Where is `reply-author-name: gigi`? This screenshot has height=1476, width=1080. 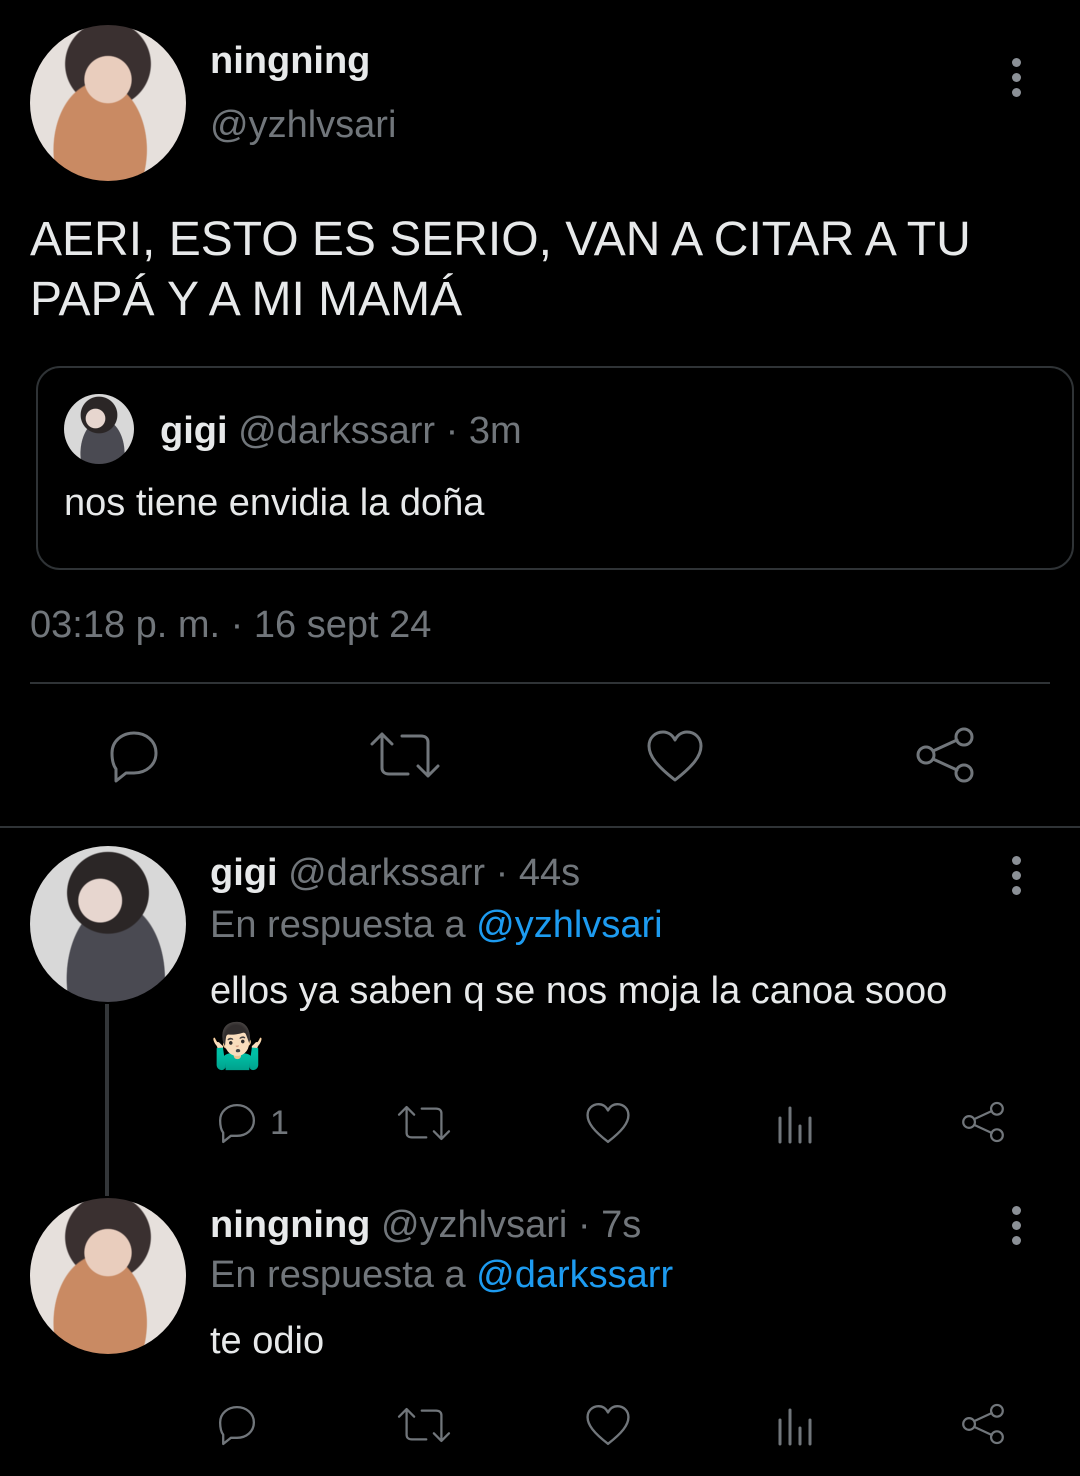
reply-author-name: gigi is located at coordinates (244, 873).